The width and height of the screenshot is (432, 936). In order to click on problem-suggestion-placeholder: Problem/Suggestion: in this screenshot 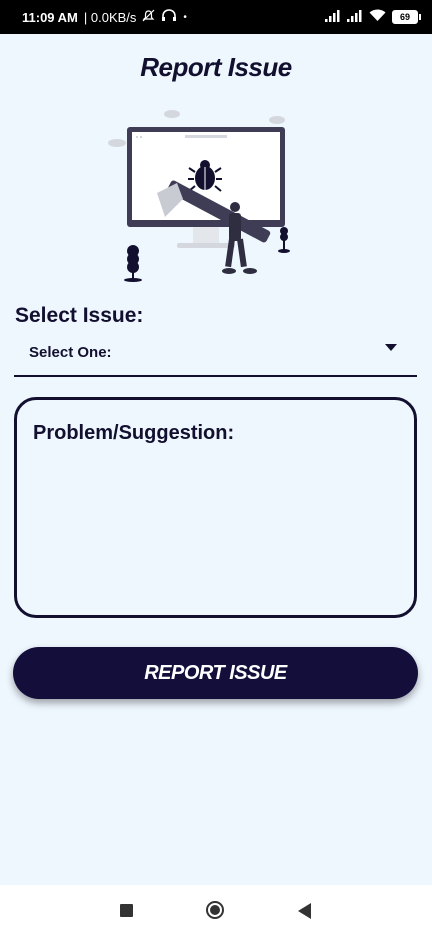, I will do `click(134, 433)`.